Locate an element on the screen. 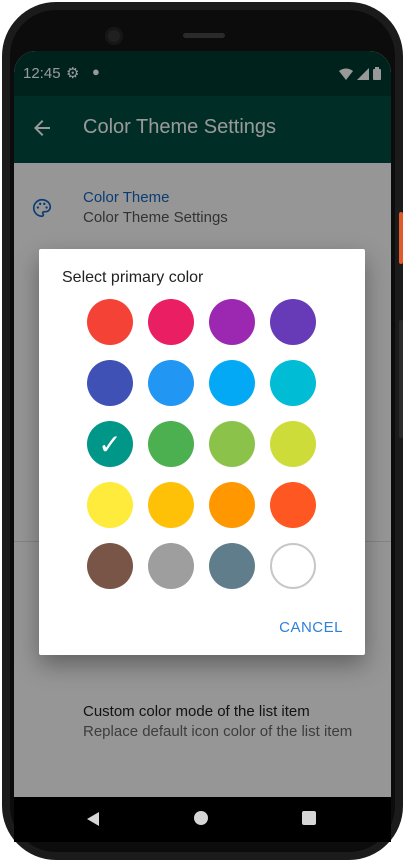 The height and width of the screenshot is (864, 407). cancel-button: CANCEL is located at coordinates (311, 627).